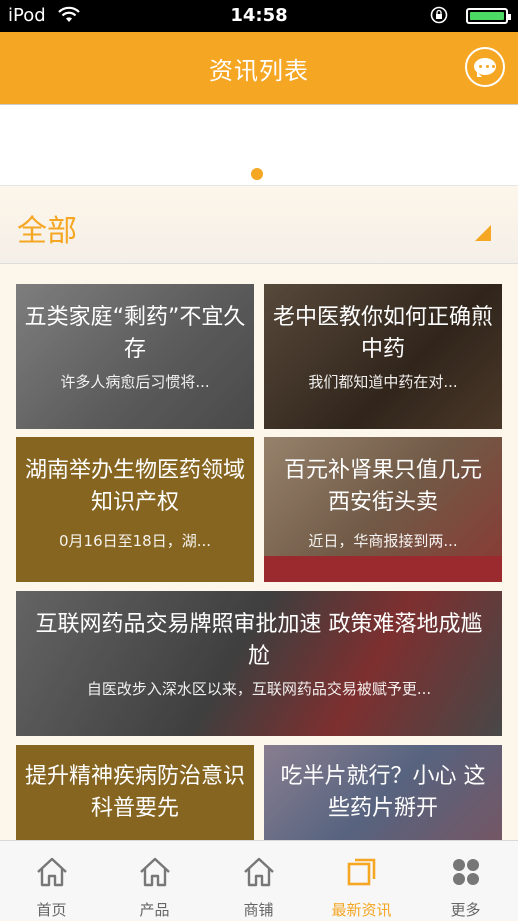 This screenshot has width=518, height=921. I want to click on tab-home: 首页, so click(51, 881).